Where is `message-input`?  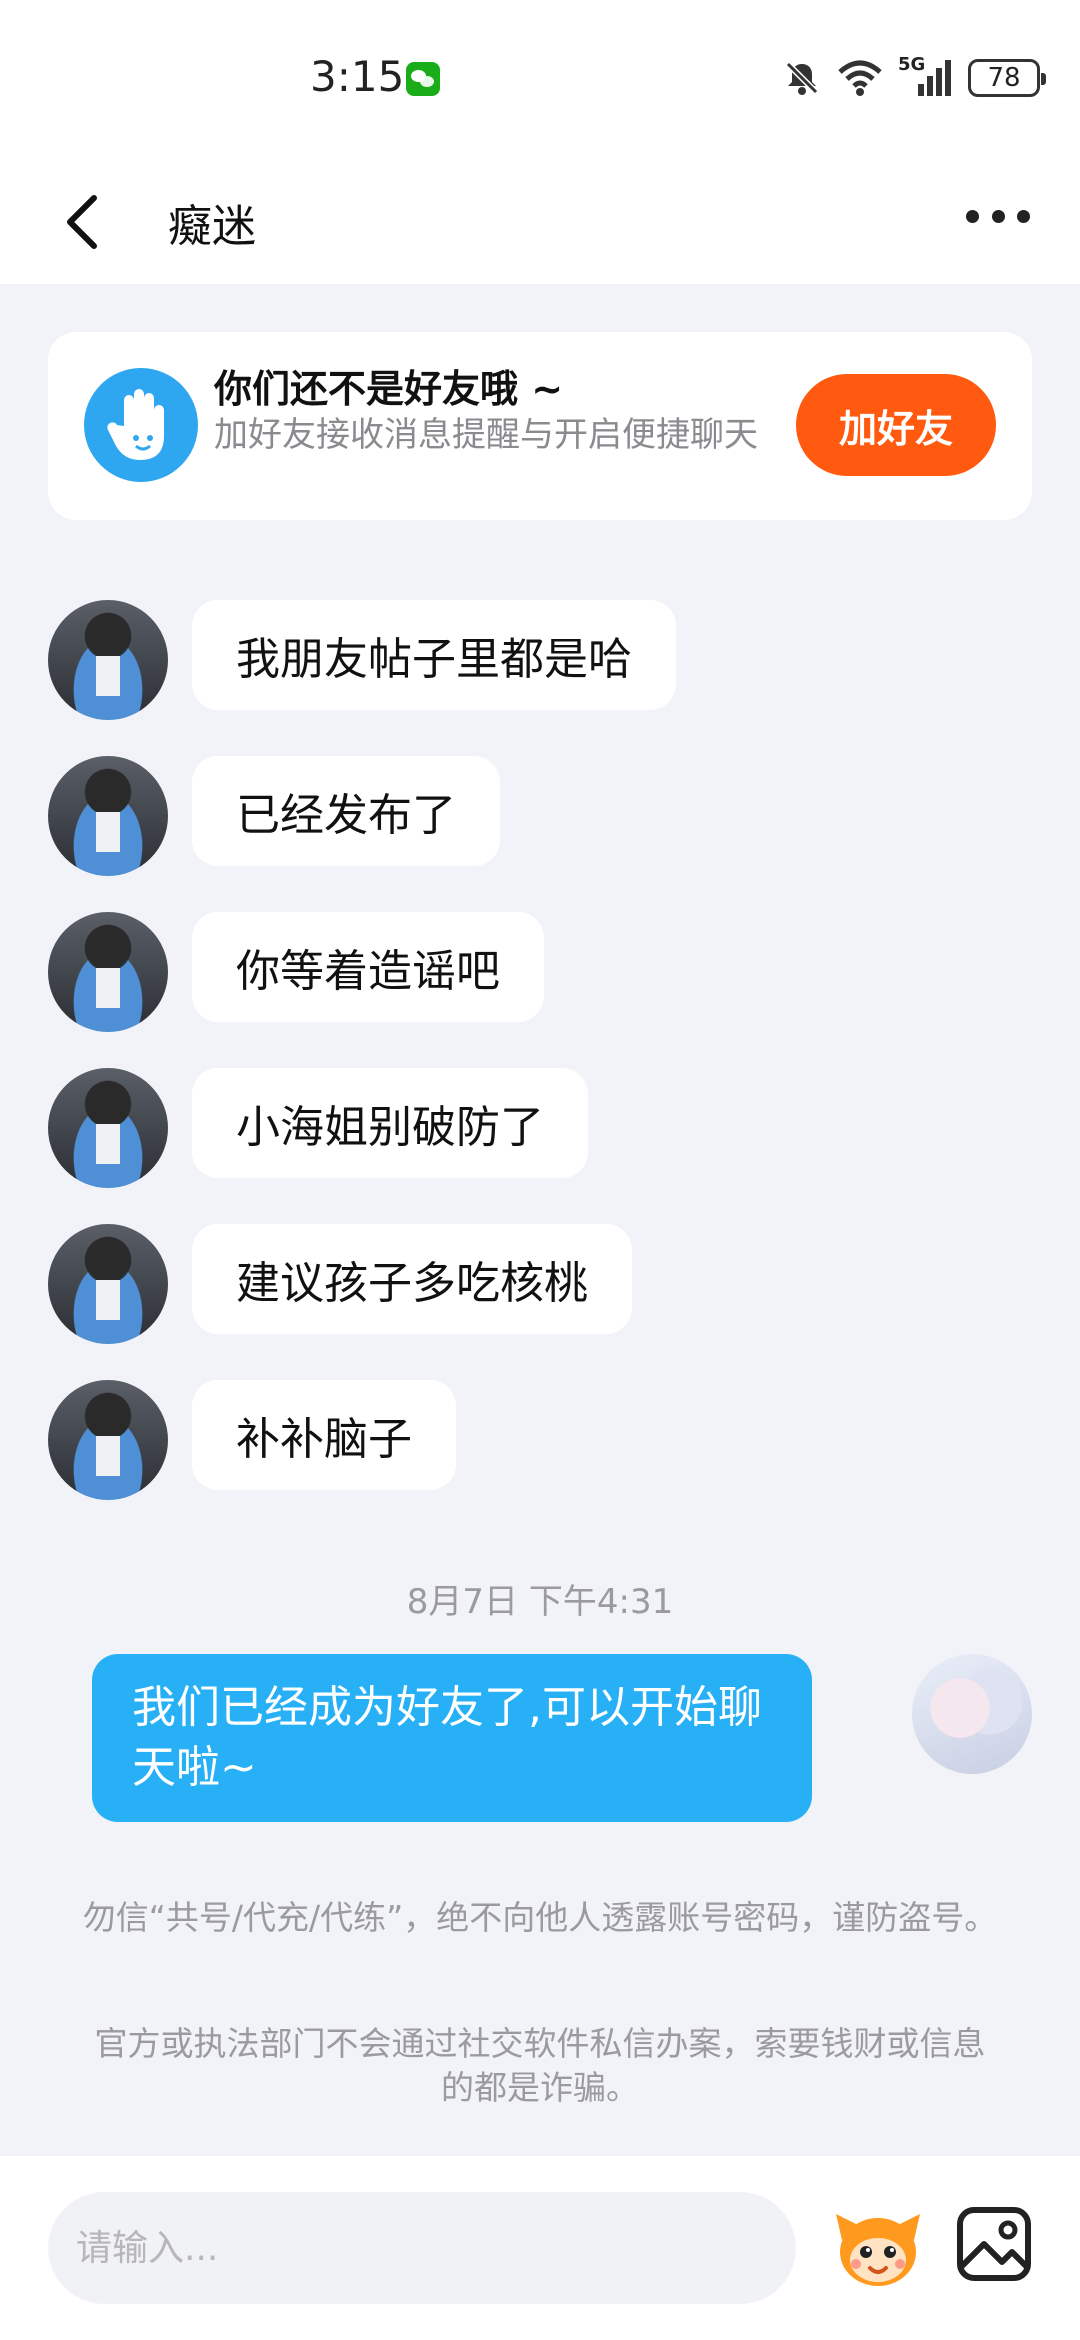 message-input is located at coordinates (422, 2248).